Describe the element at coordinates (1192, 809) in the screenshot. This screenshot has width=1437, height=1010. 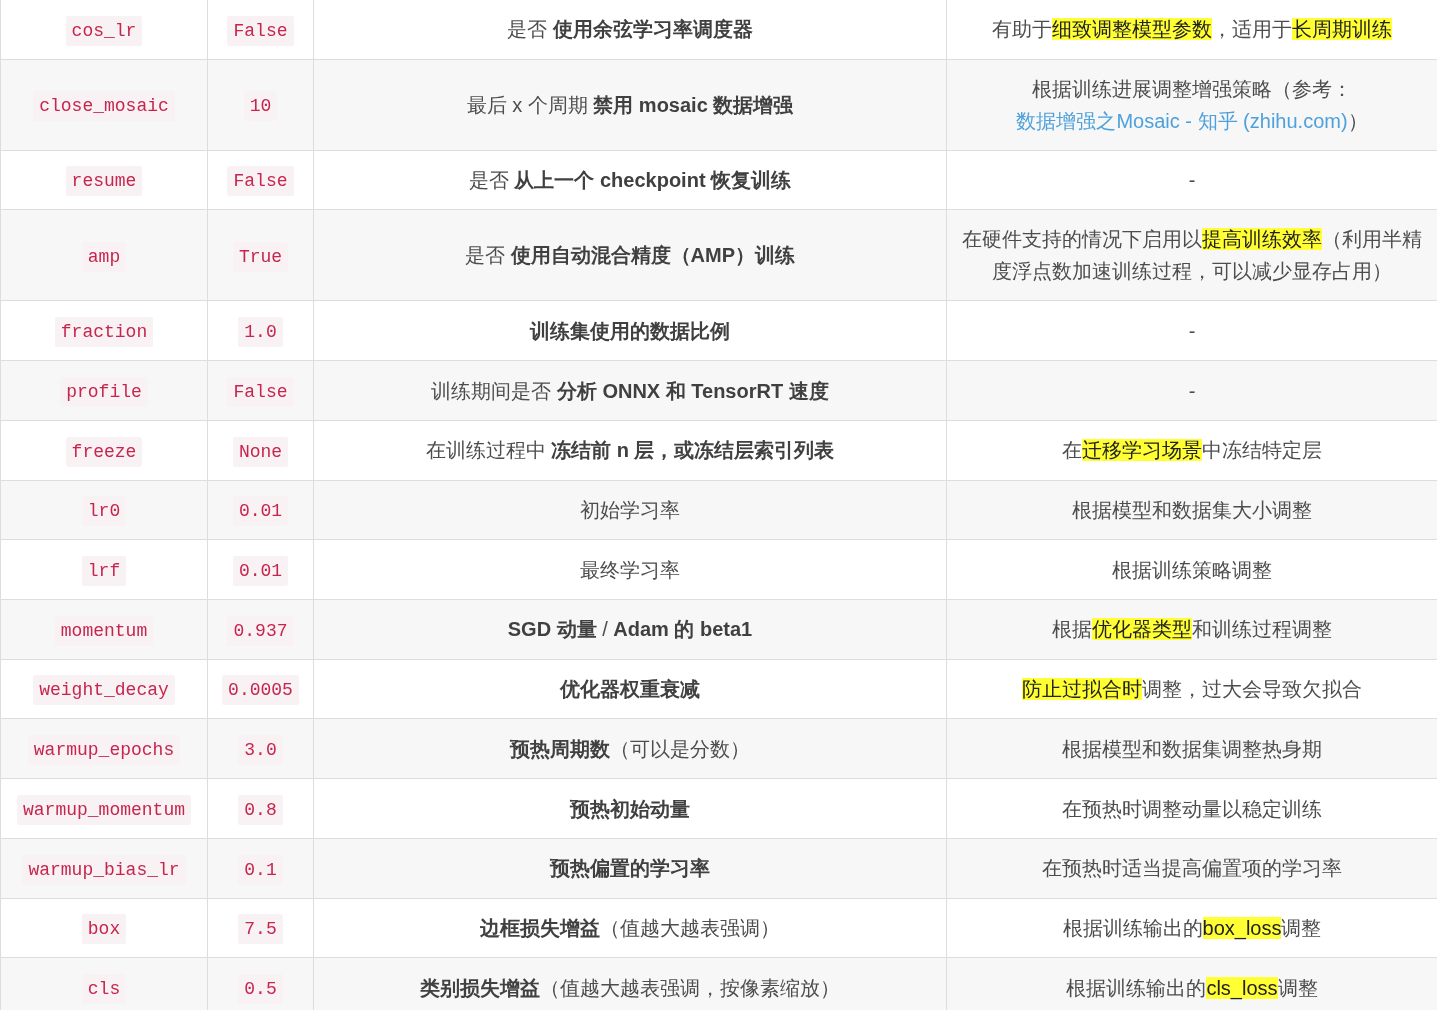
I see `note-text: 在预热时调整动量以稳定训练` at that location.